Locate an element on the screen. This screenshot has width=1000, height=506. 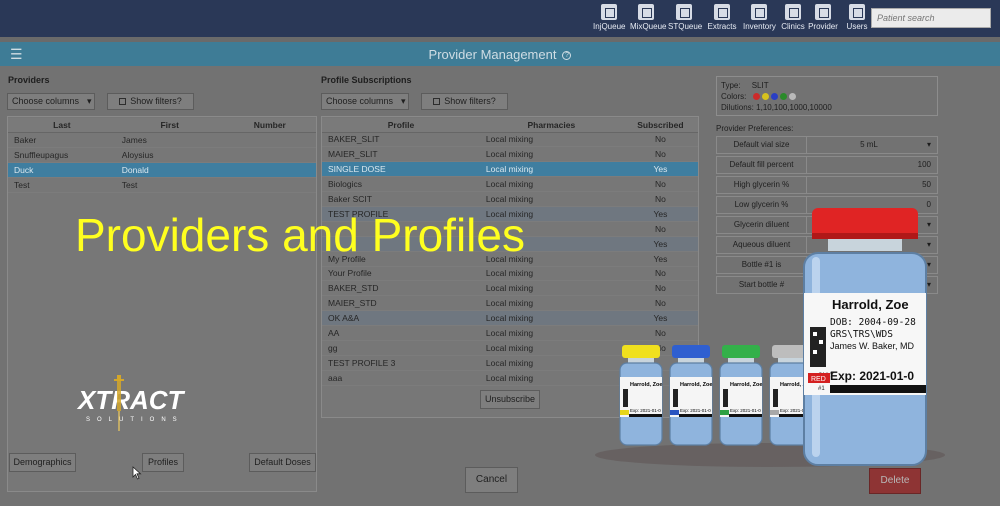
preference-row: Default vial size 5 mL is located at coordinates (827, 145).